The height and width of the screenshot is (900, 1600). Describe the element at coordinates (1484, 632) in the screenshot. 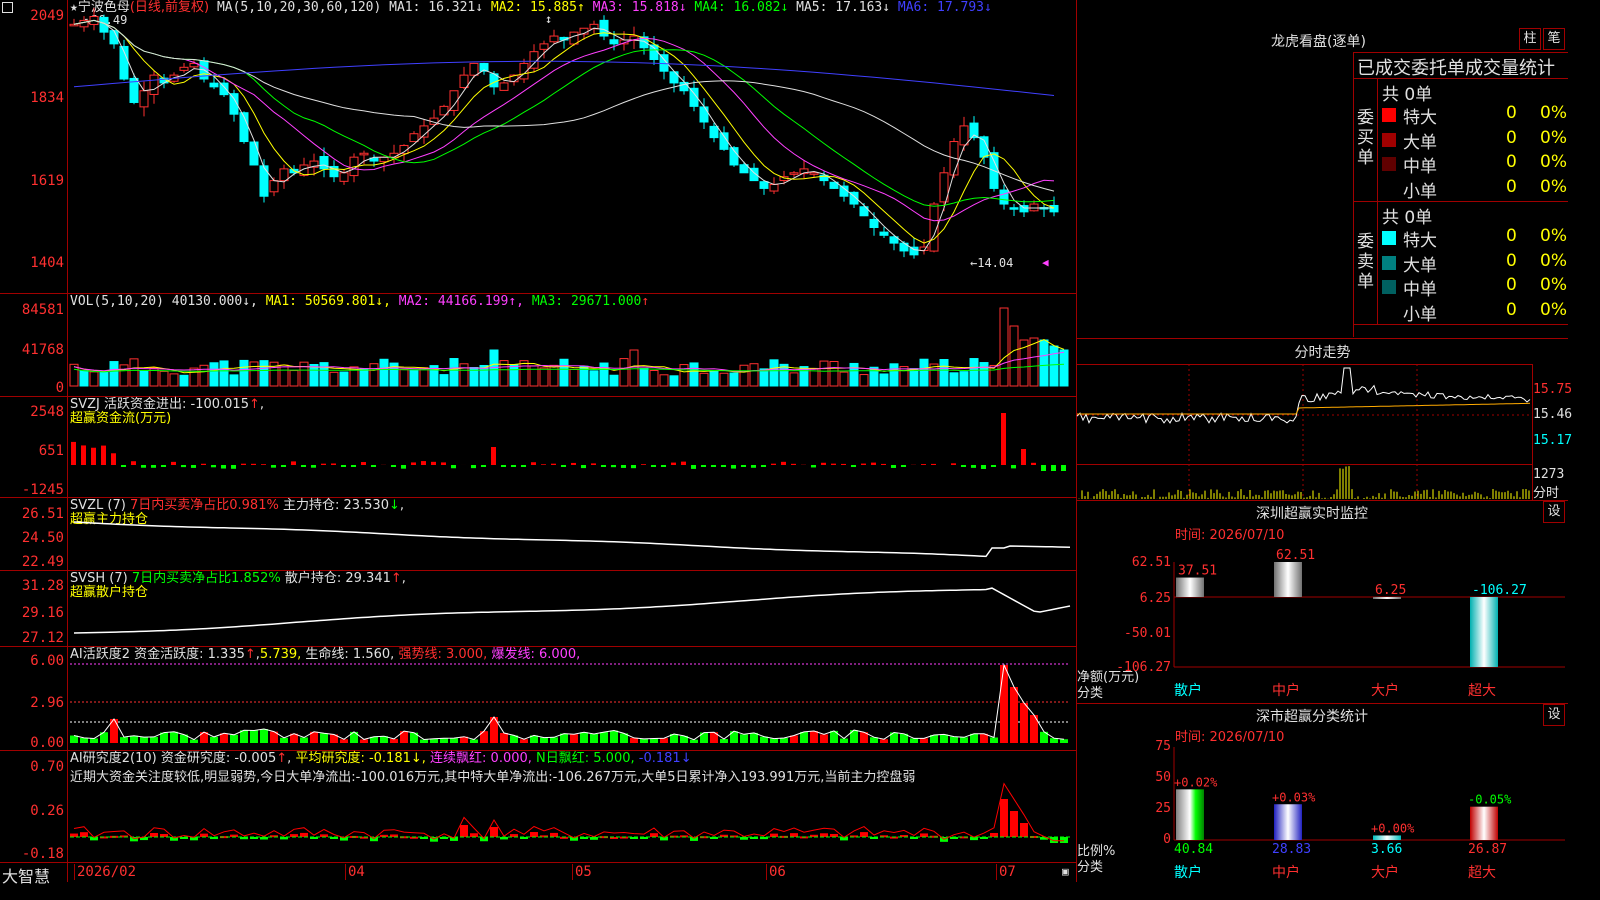

I see `monitor-bar` at that location.